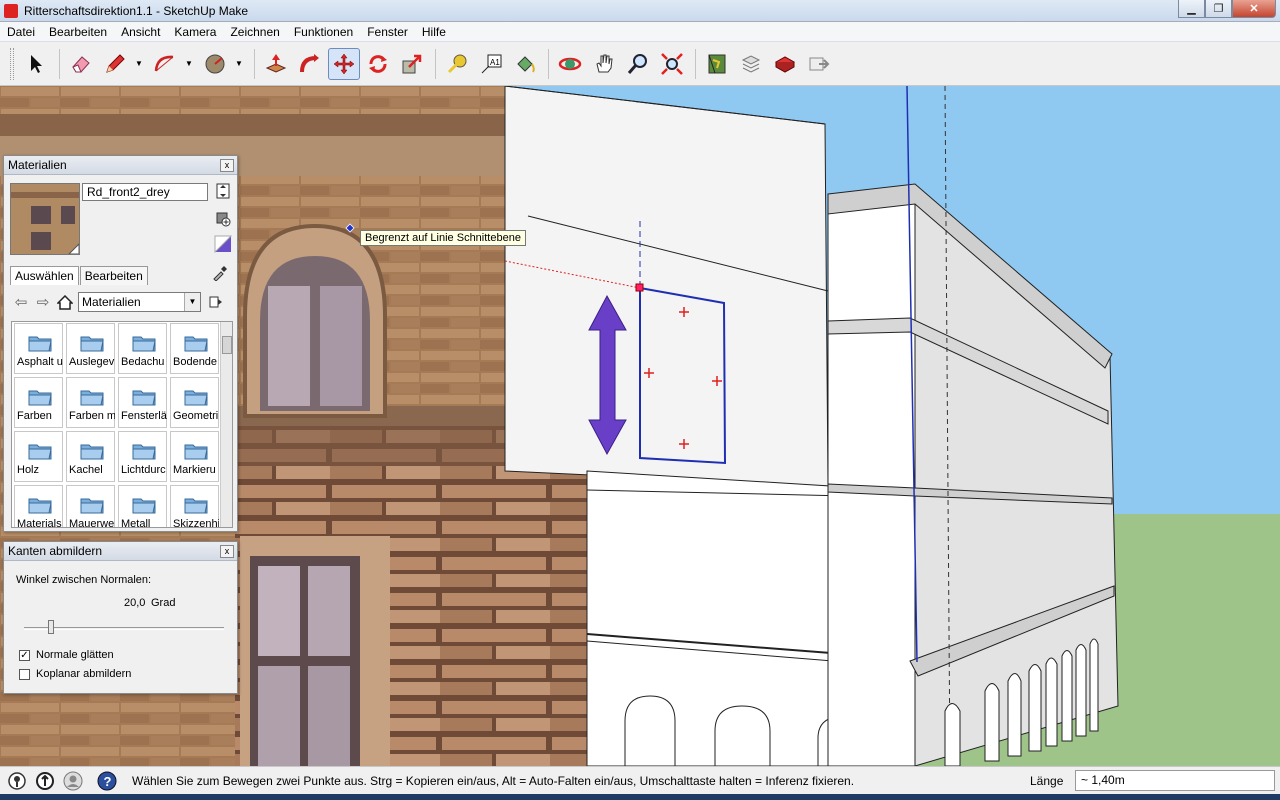  I want to click on angle-slider-thumb, so click(51, 627).